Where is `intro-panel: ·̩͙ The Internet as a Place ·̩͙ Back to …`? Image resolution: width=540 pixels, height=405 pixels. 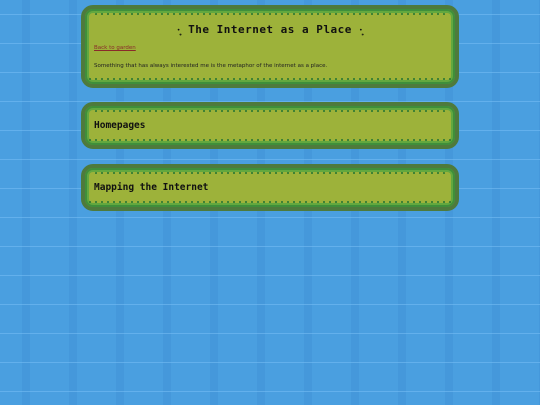
intro-panel: ·̩͙ The Internet as a Place ·̩͙ Back to … is located at coordinates (270, 46).